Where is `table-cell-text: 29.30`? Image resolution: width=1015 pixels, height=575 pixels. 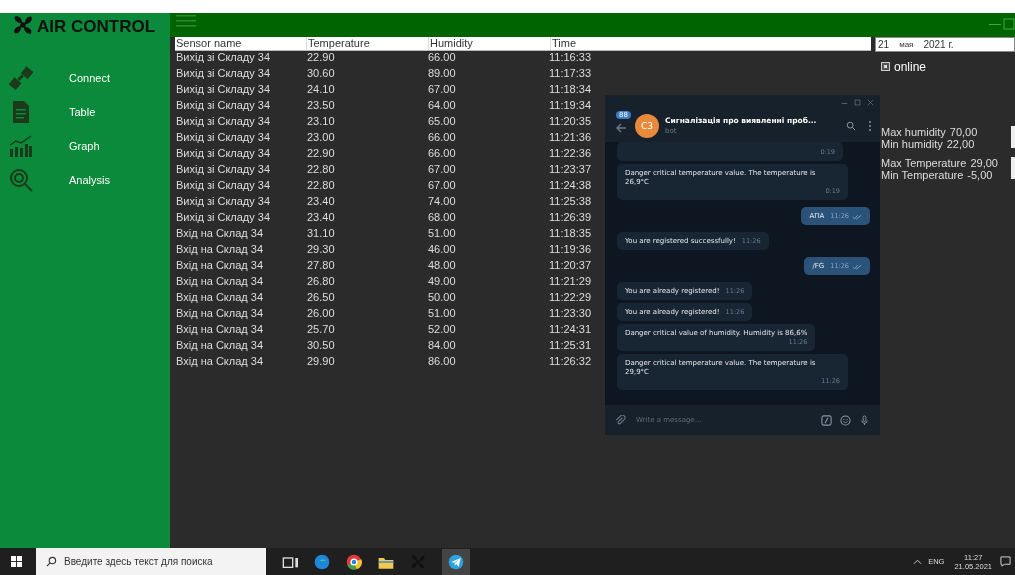
table-cell-text: 29.30 is located at coordinates (321, 250).